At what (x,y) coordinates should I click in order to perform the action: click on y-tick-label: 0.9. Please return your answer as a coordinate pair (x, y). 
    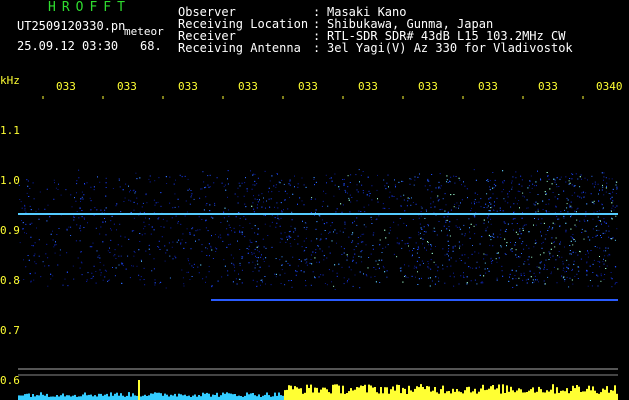
    Looking at the image, I should click on (10, 230).